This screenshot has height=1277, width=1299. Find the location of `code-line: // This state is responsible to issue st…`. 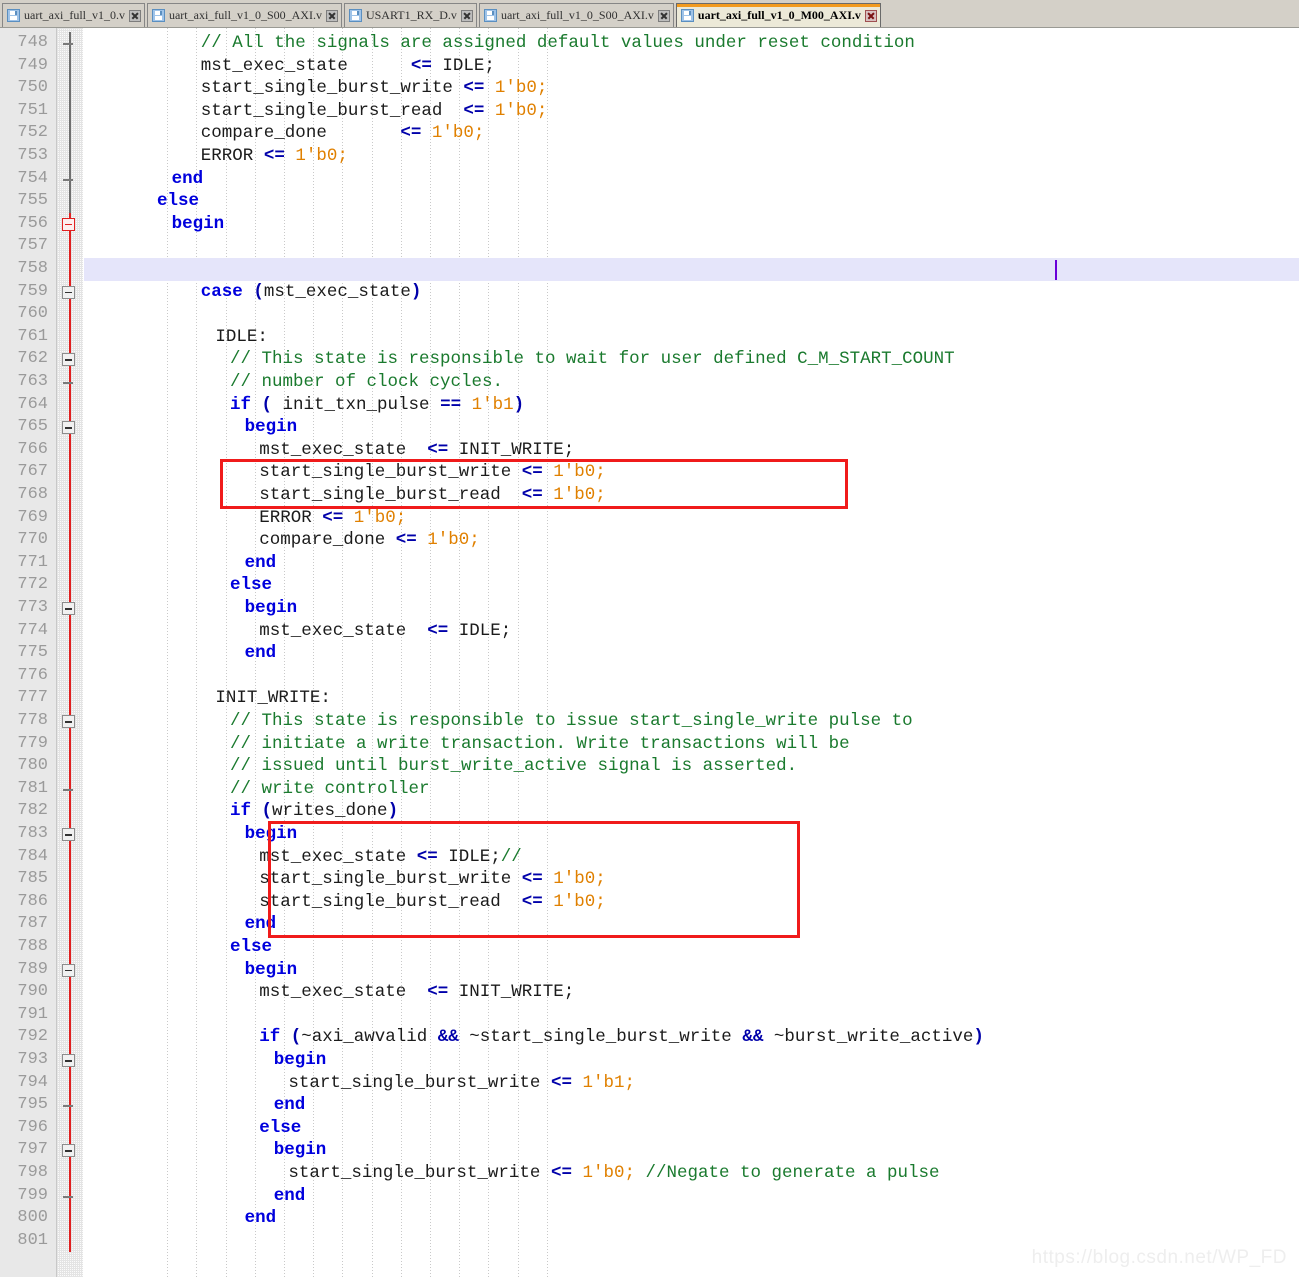

code-line: // This state is responsible to issue st… is located at coordinates (691, 721).